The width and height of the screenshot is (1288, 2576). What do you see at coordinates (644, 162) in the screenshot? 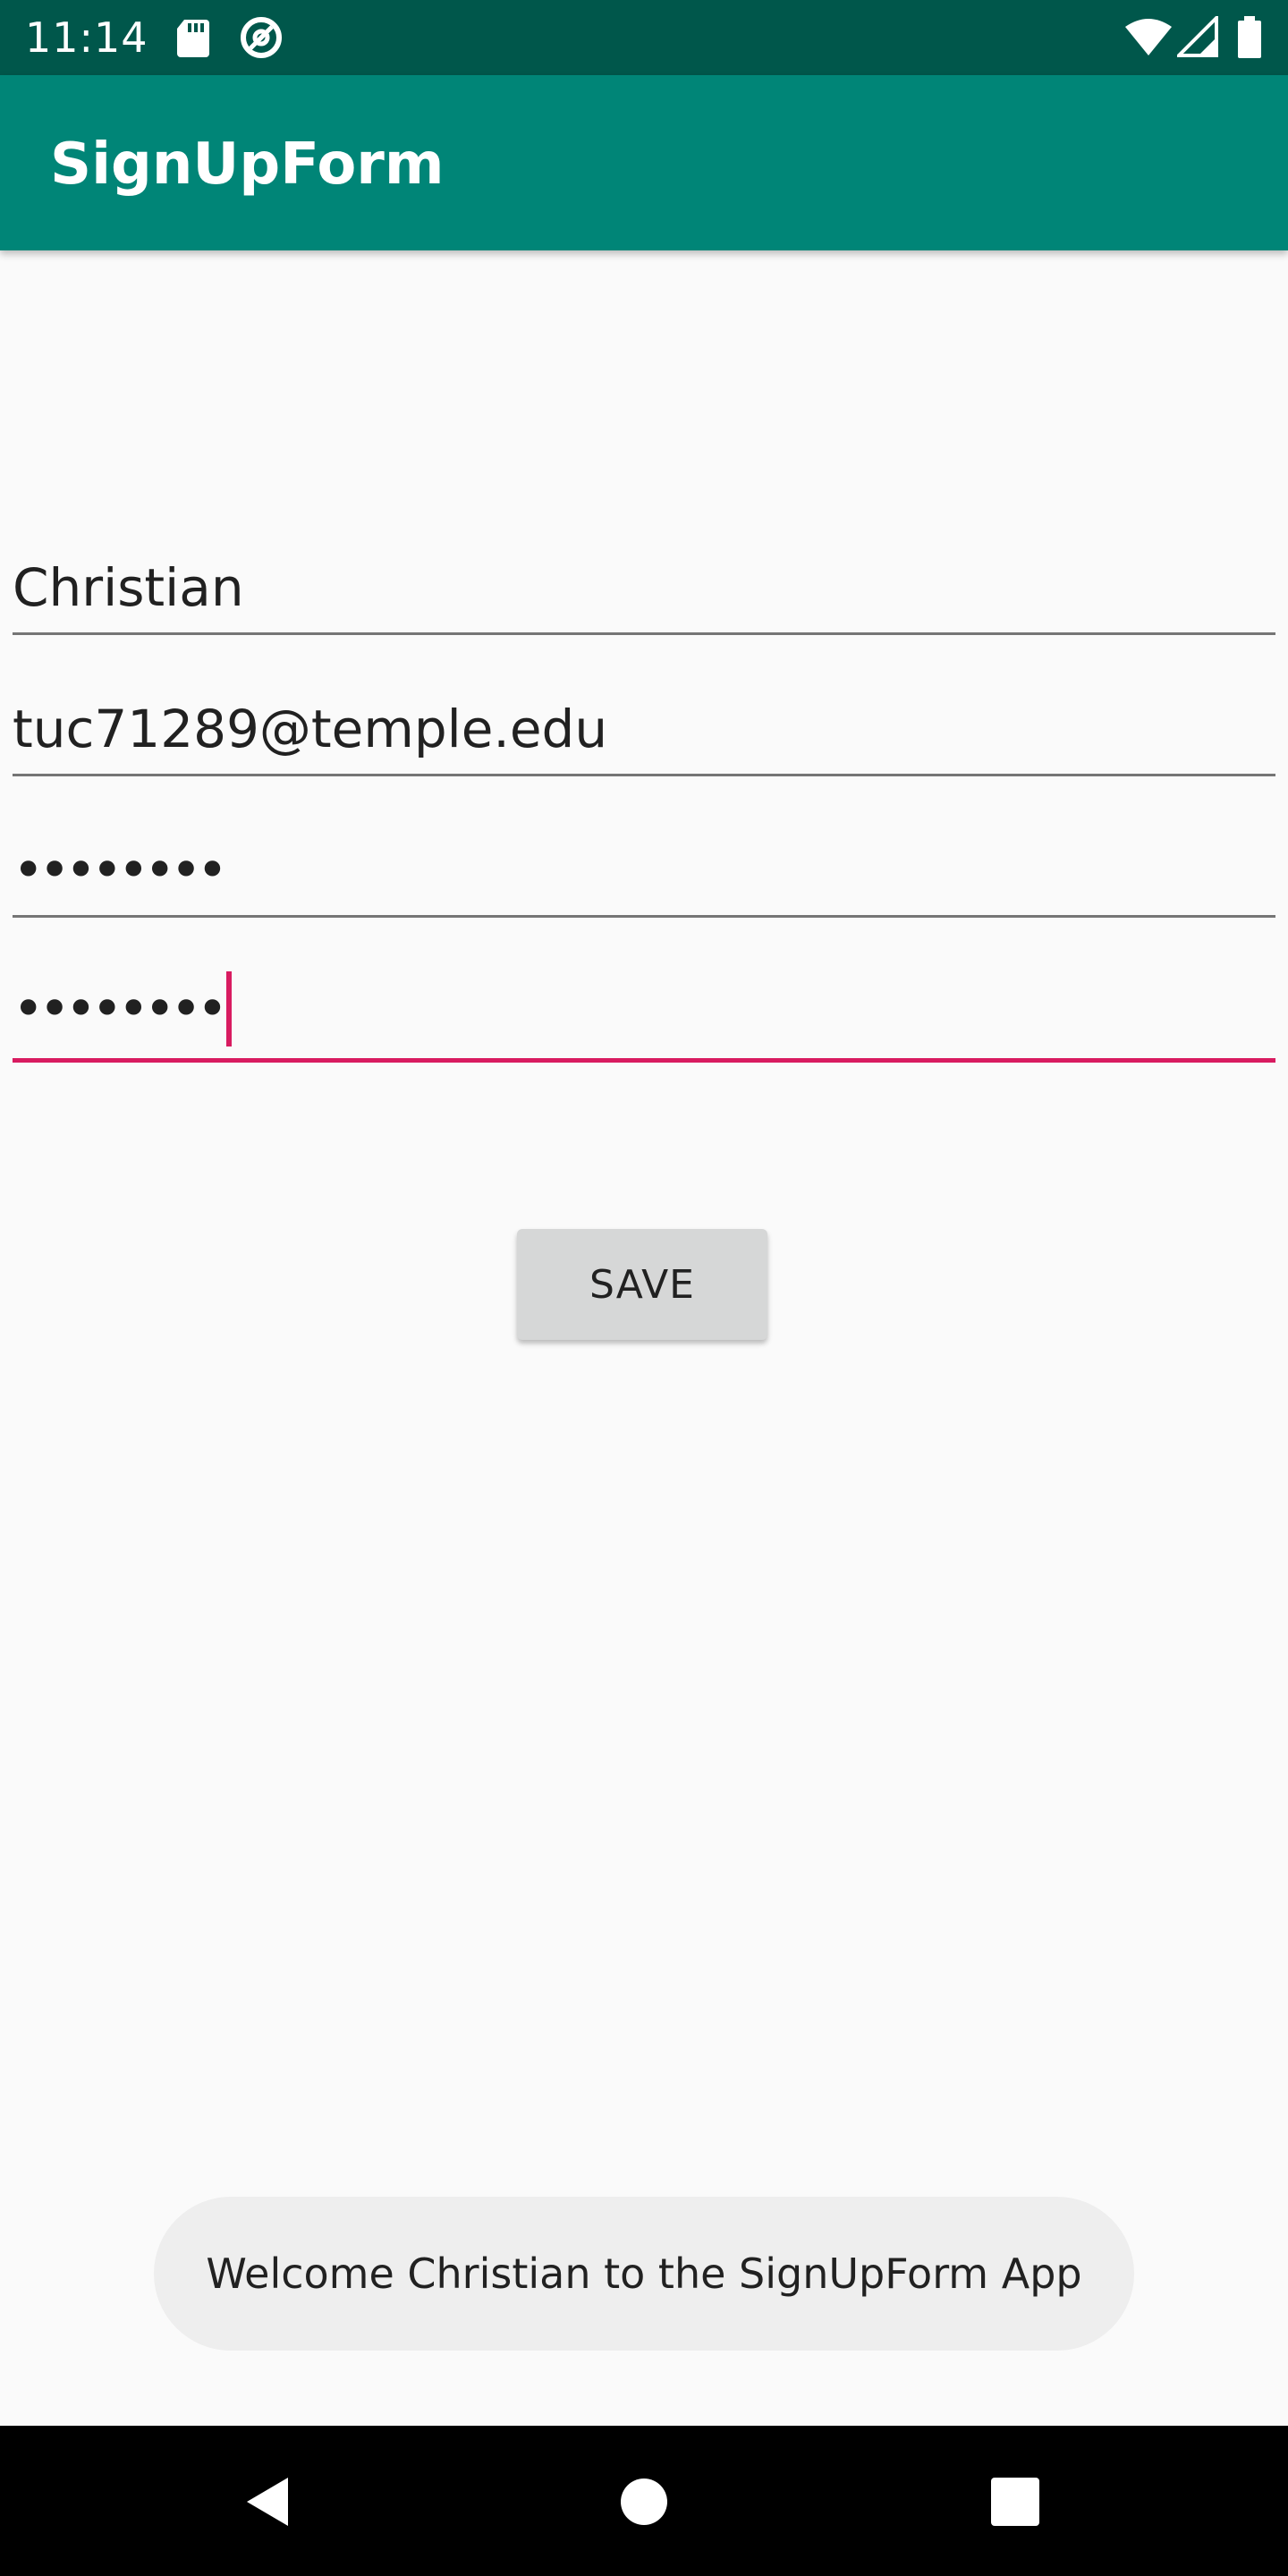
I see `app-bar: SignUpForm` at bounding box center [644, 162].